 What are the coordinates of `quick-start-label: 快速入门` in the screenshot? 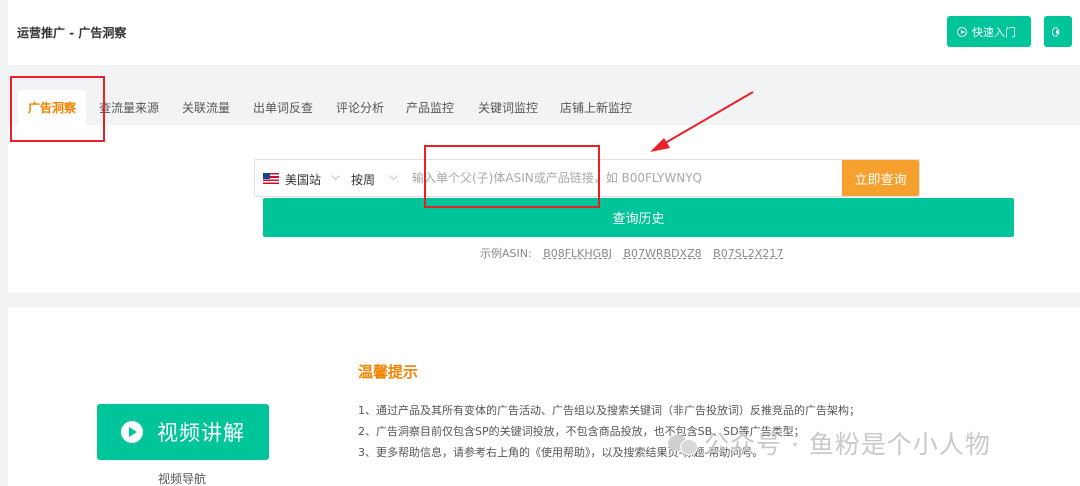 It's located at (994, 32).